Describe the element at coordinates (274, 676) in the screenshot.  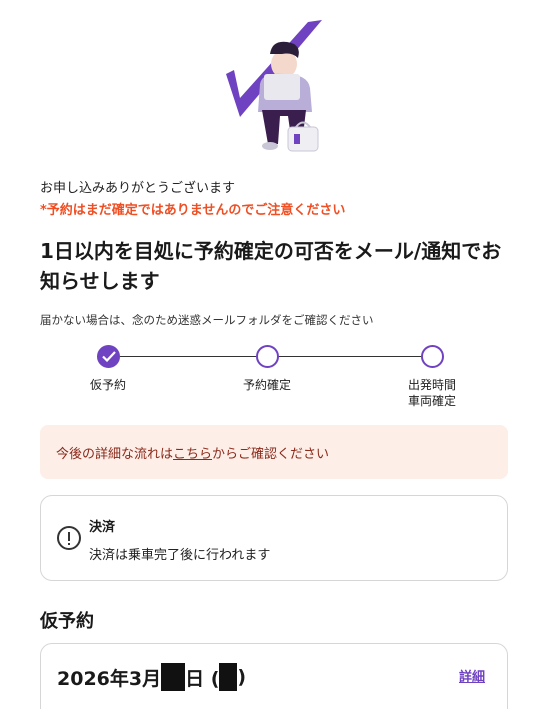
I see `booking-card: 2026年3月 日 ( ) 詳細` at that location.